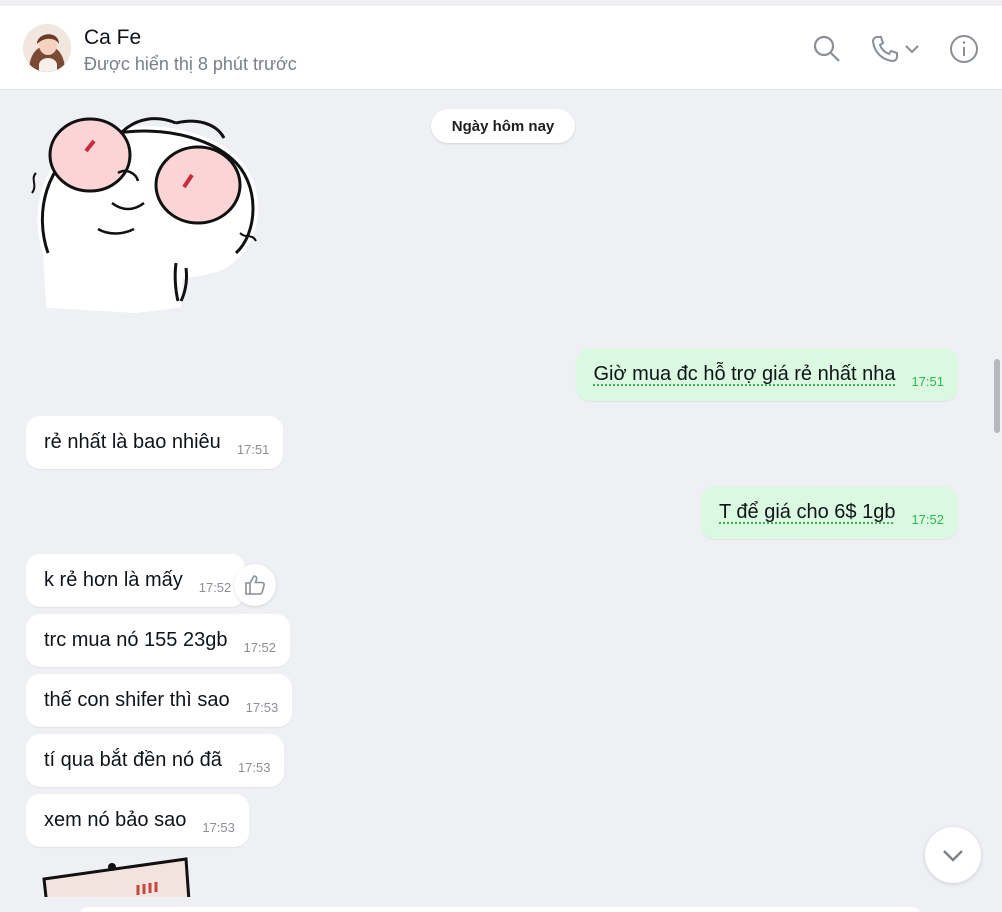  I want to click on message-composer, so click(500, 909).